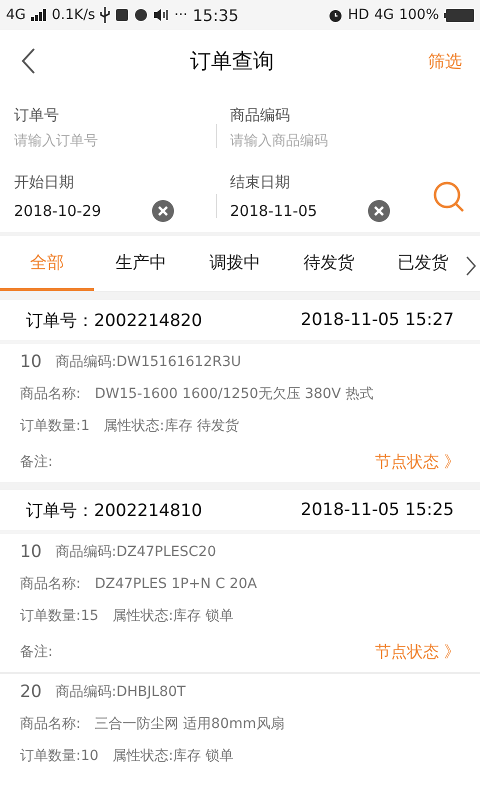 This screenshot has width=480, height=800. What do you see at coordinates (260, 115) in the screenshot?
I see `field-label: 商品编码` at bounding box center [260, 115].